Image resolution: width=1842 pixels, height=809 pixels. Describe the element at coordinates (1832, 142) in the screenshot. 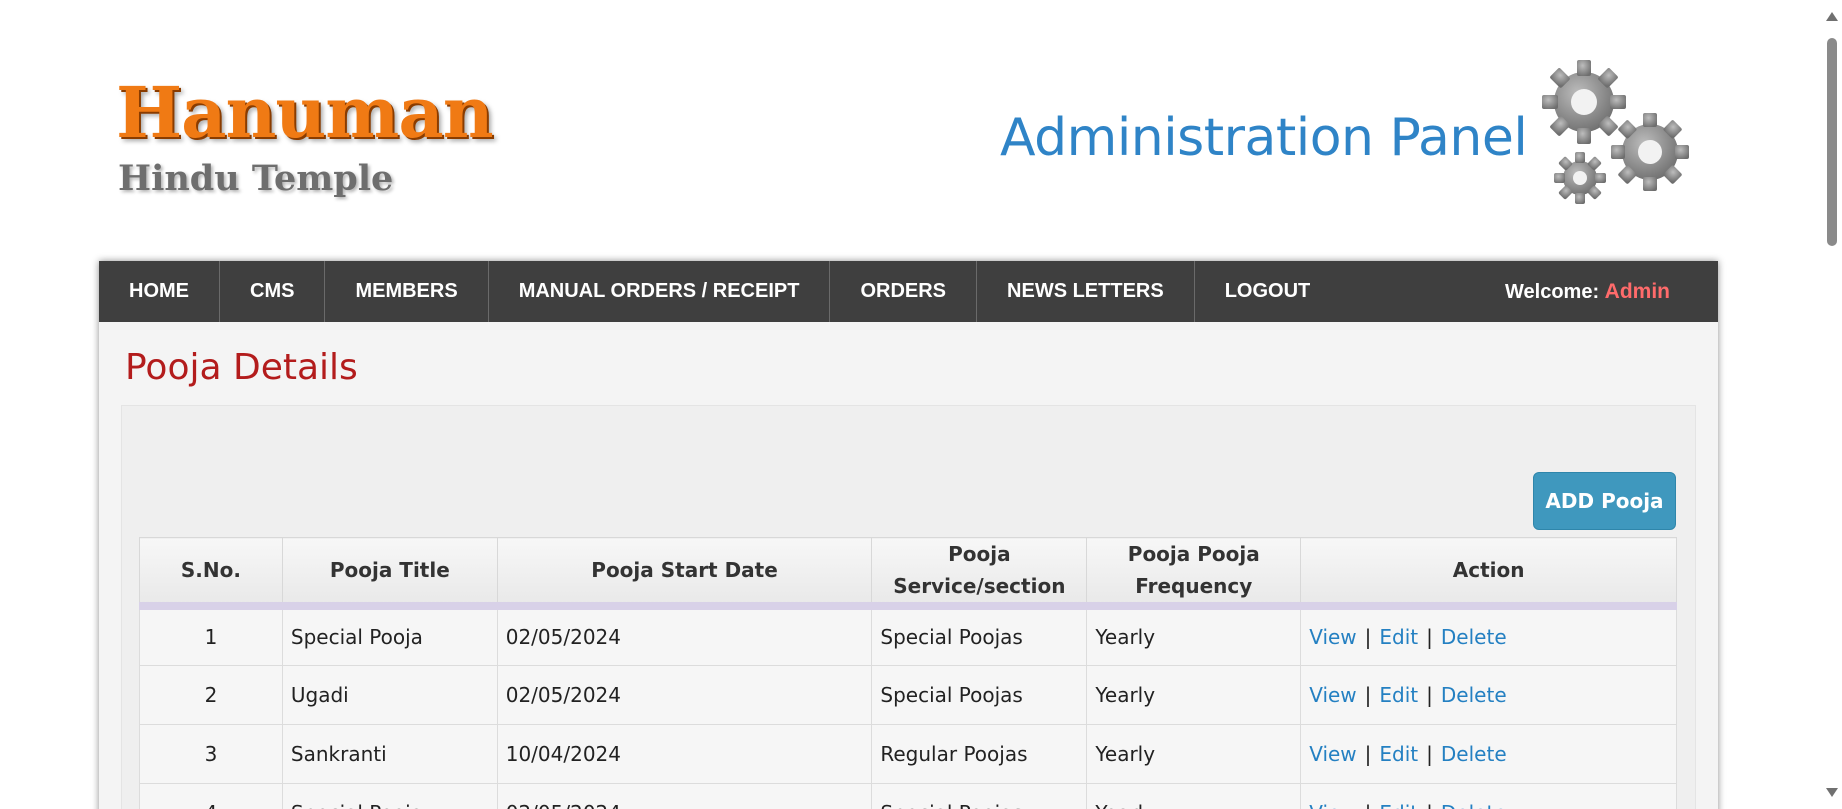

I see `scroll-thumb` at that location.